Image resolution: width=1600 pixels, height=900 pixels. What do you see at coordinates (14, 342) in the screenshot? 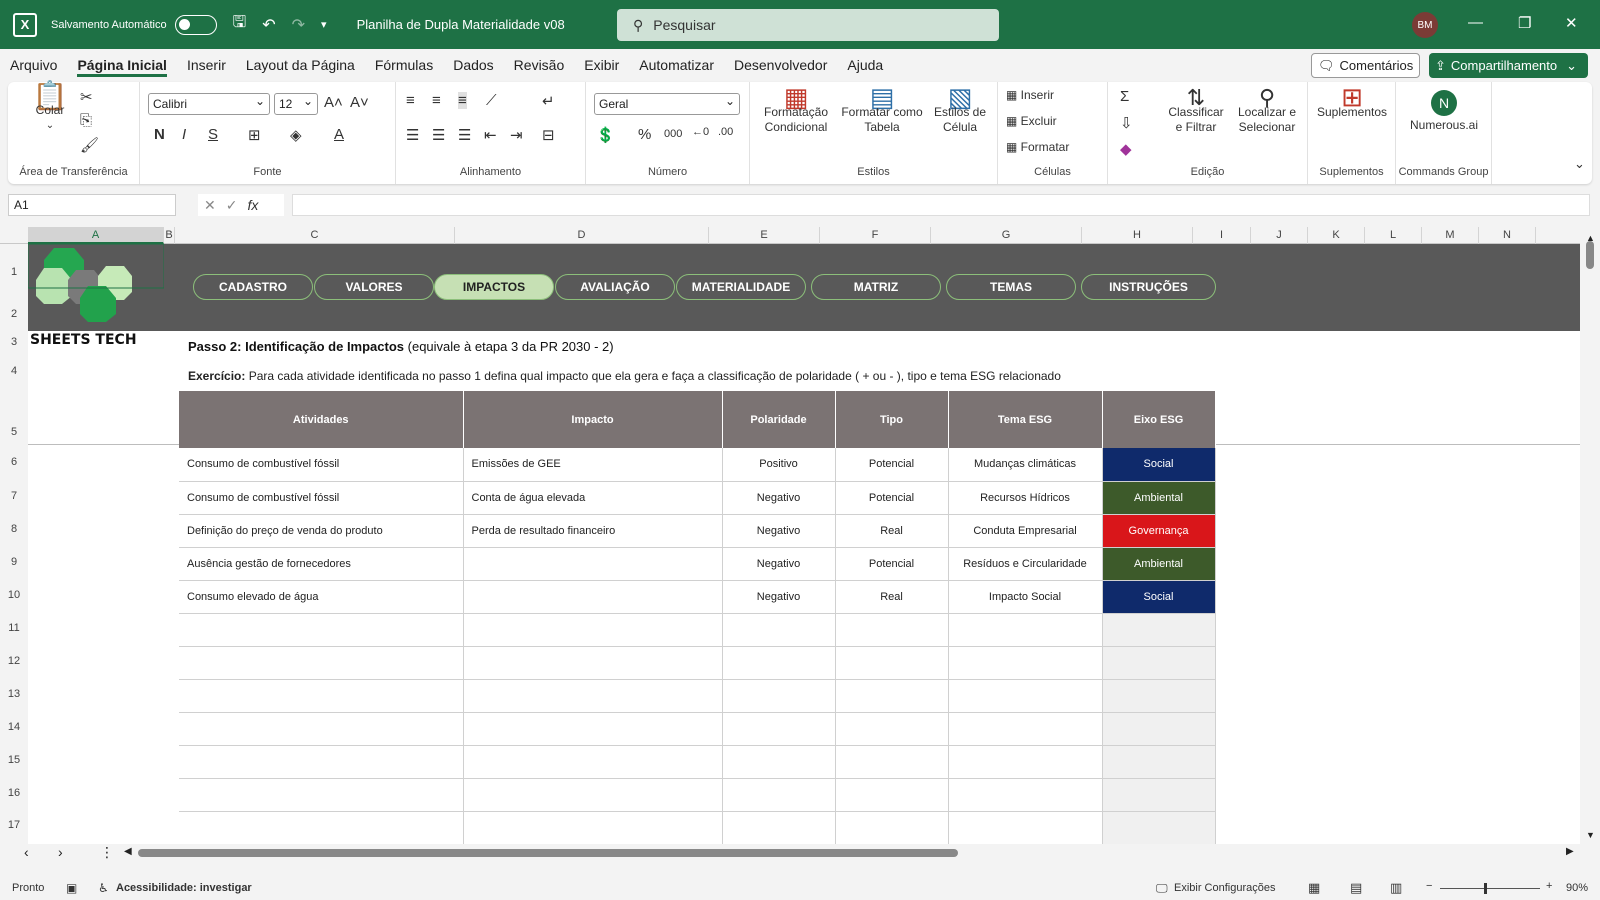
I see `row-header-3: 3` at bounding box center [14, 342].